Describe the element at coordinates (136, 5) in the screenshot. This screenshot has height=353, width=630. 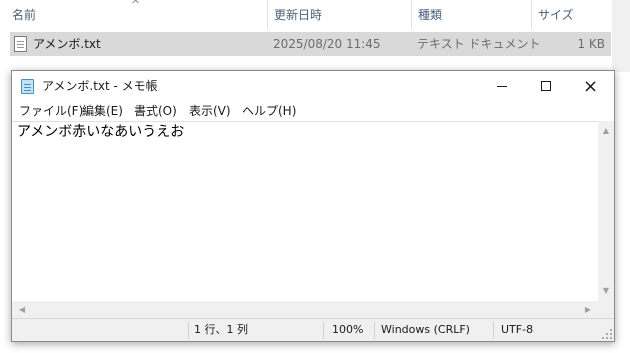
I see `sort-ascending-icon: ^` at that location.